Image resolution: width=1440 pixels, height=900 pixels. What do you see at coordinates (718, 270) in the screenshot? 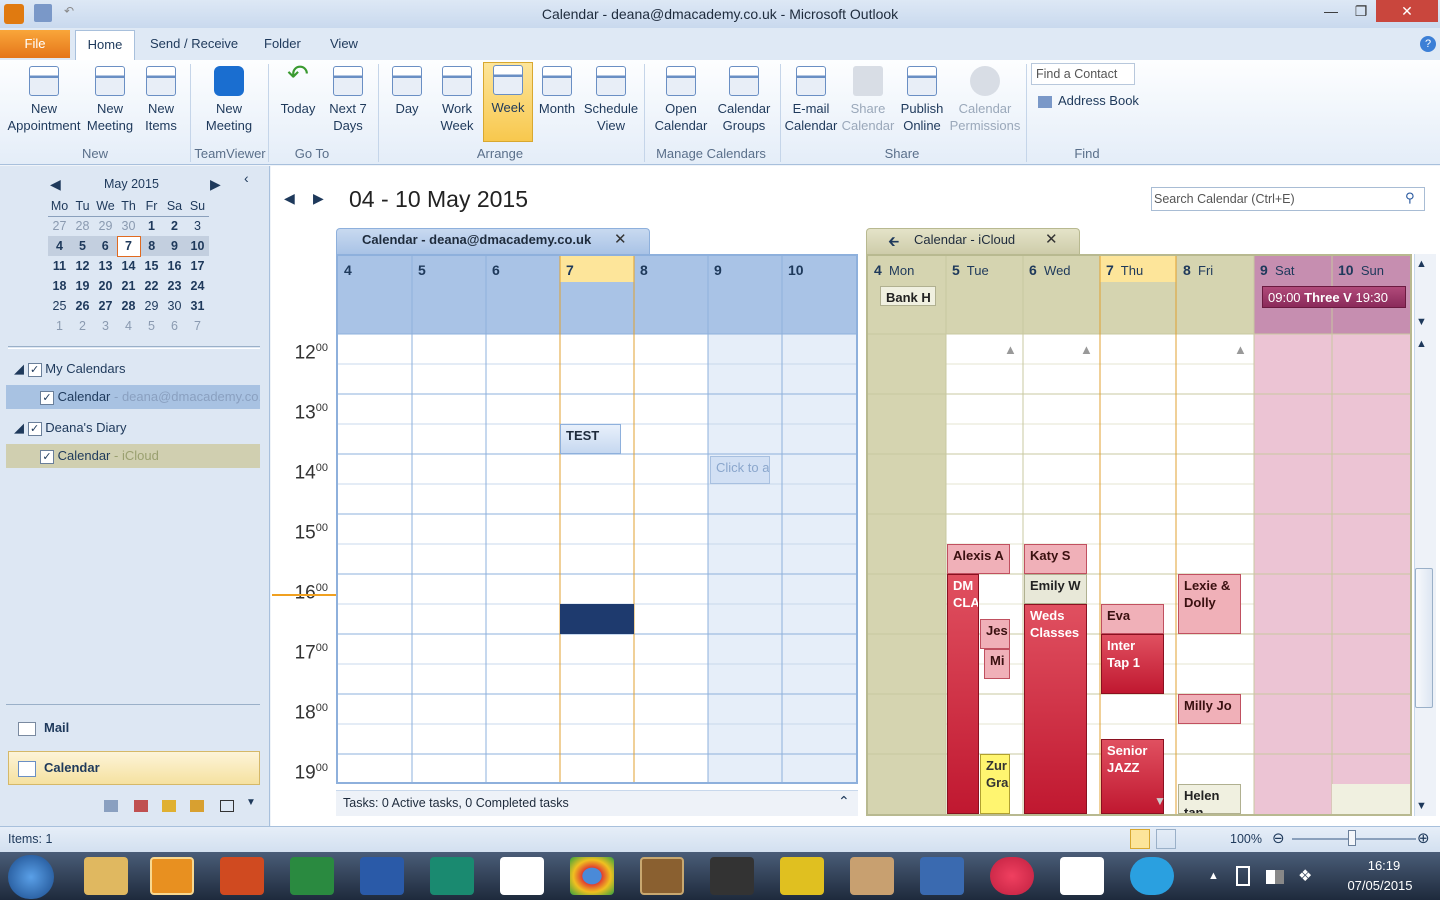
I see `day-header-9: 9` at bounding box center [718, 270].